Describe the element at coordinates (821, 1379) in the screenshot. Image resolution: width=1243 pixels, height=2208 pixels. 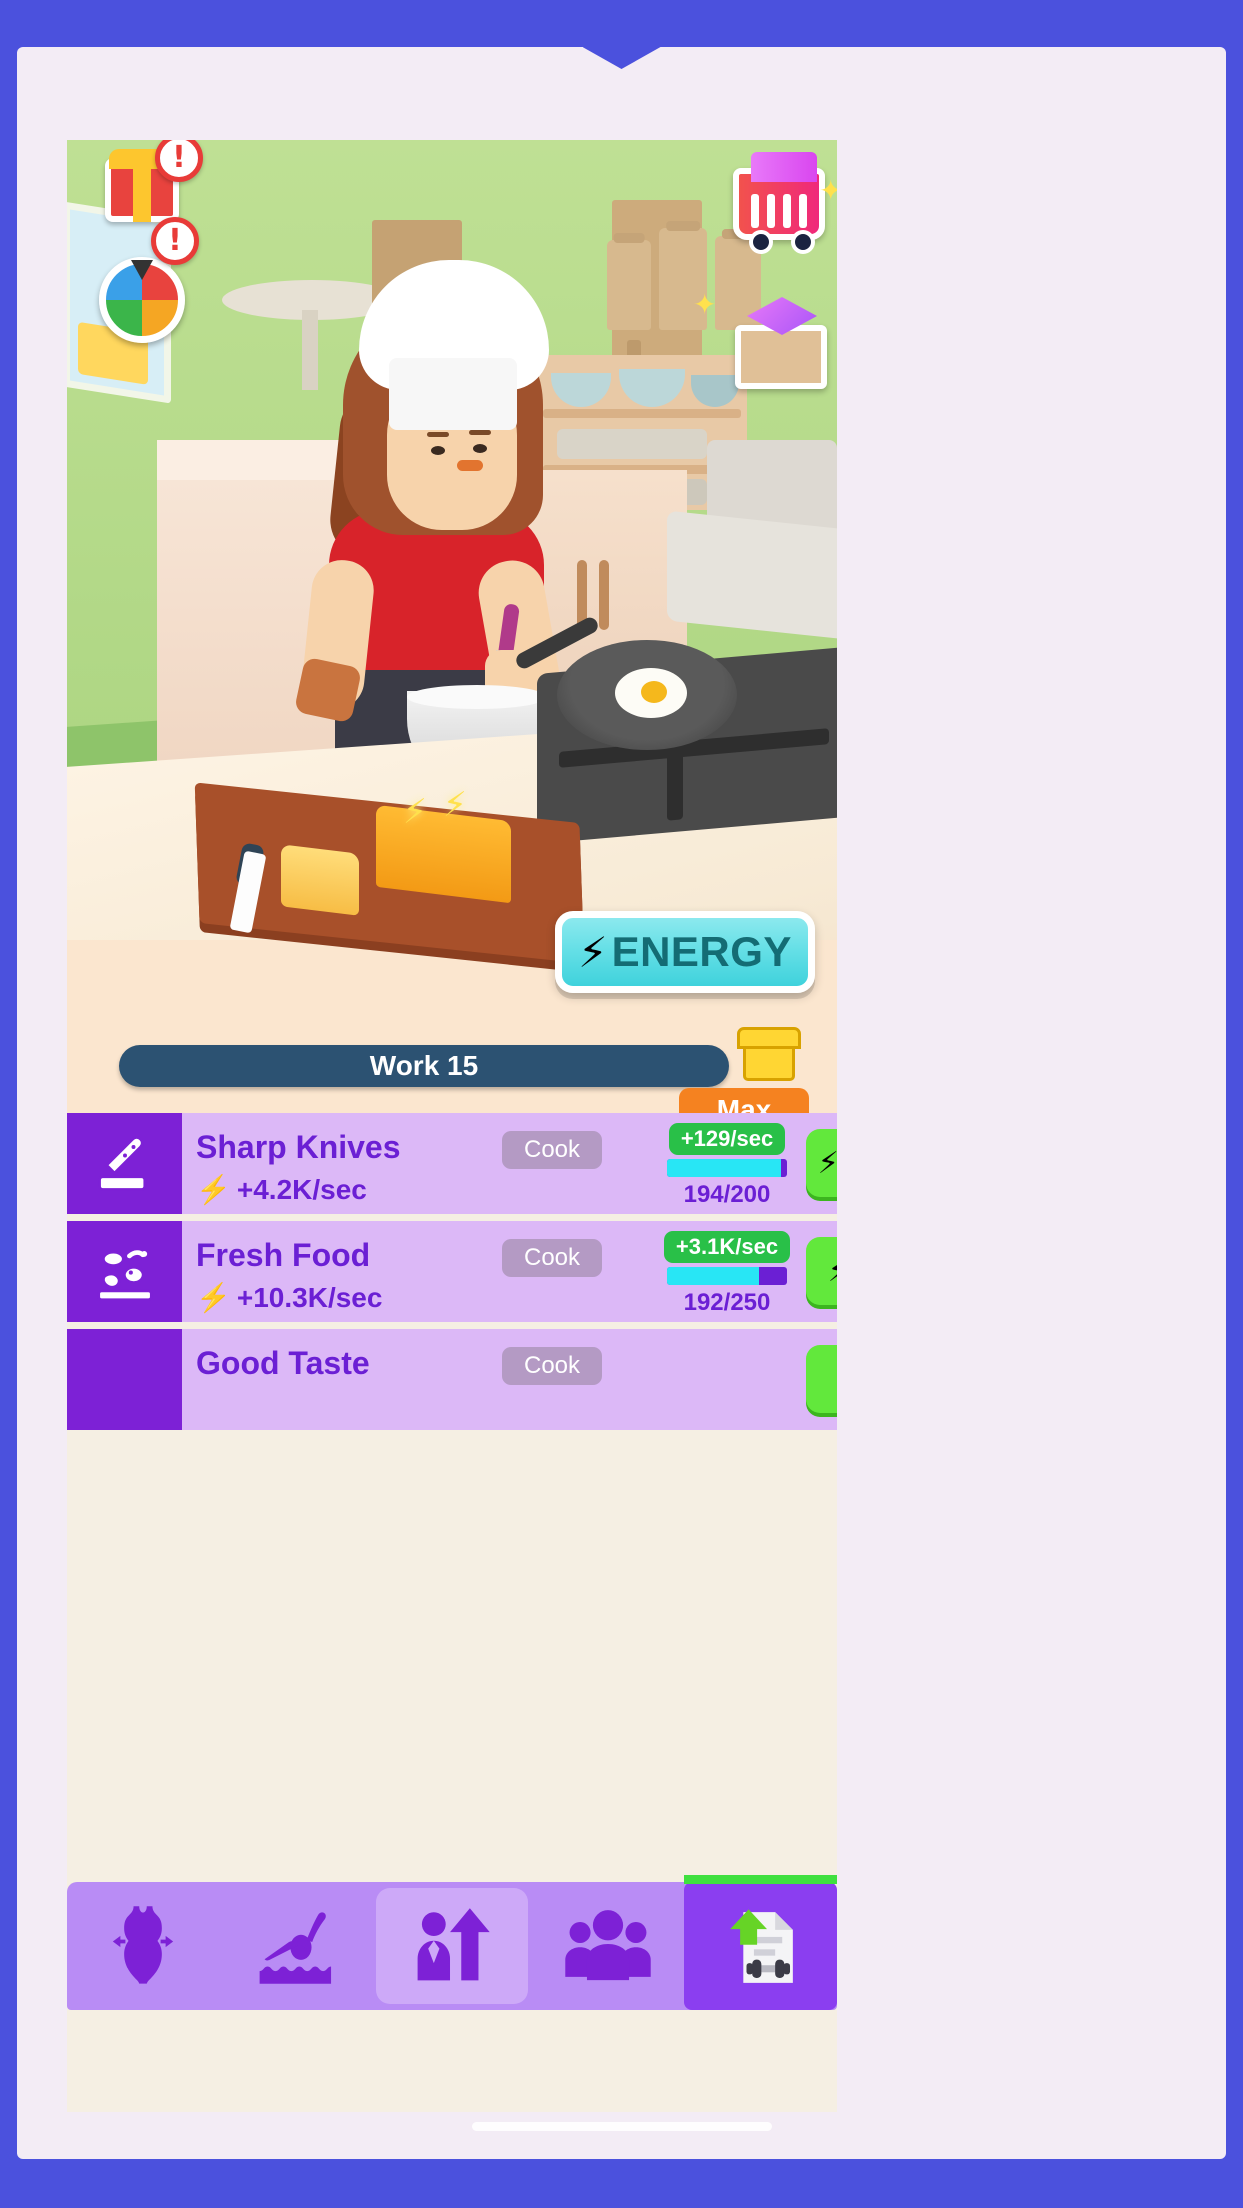
I see `upgrade-buy-button` at that location.